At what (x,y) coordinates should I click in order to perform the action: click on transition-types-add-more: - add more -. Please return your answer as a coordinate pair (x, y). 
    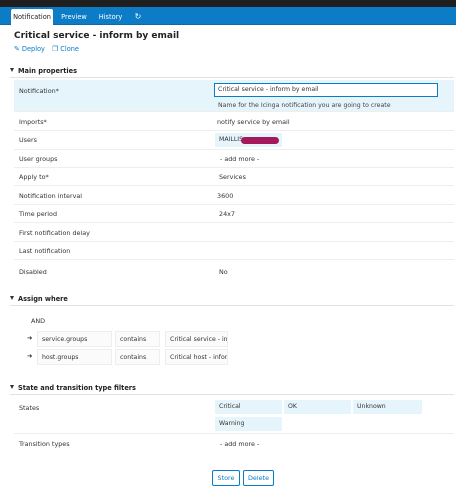
    Looking at the image, I should click on (239, 444).